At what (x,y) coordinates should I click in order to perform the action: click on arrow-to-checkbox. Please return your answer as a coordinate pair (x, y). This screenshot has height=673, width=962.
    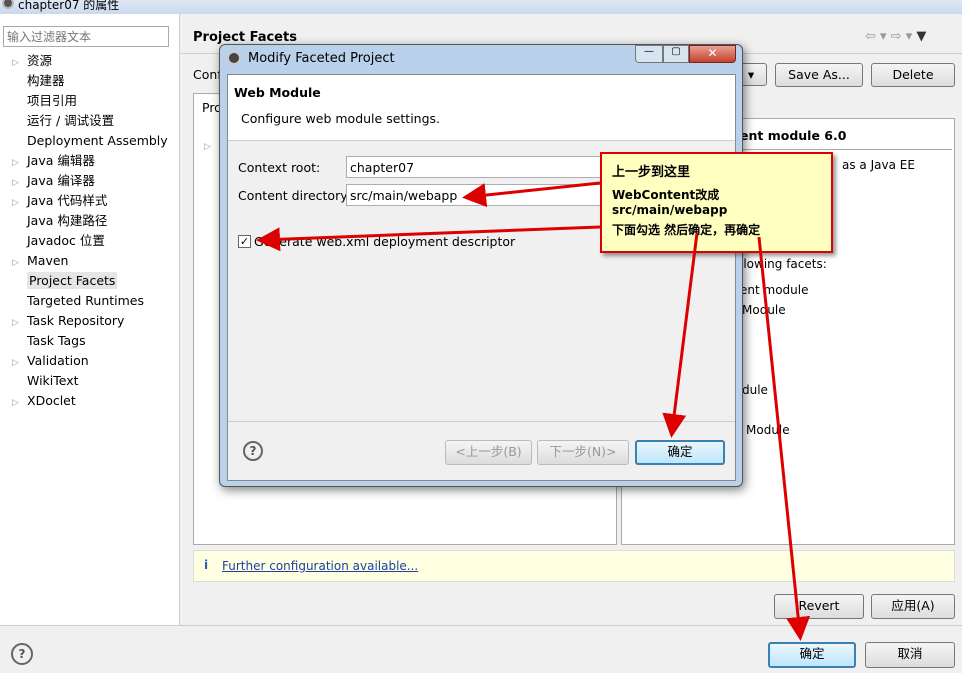
    Looking at the image, I should click on (428, 238).